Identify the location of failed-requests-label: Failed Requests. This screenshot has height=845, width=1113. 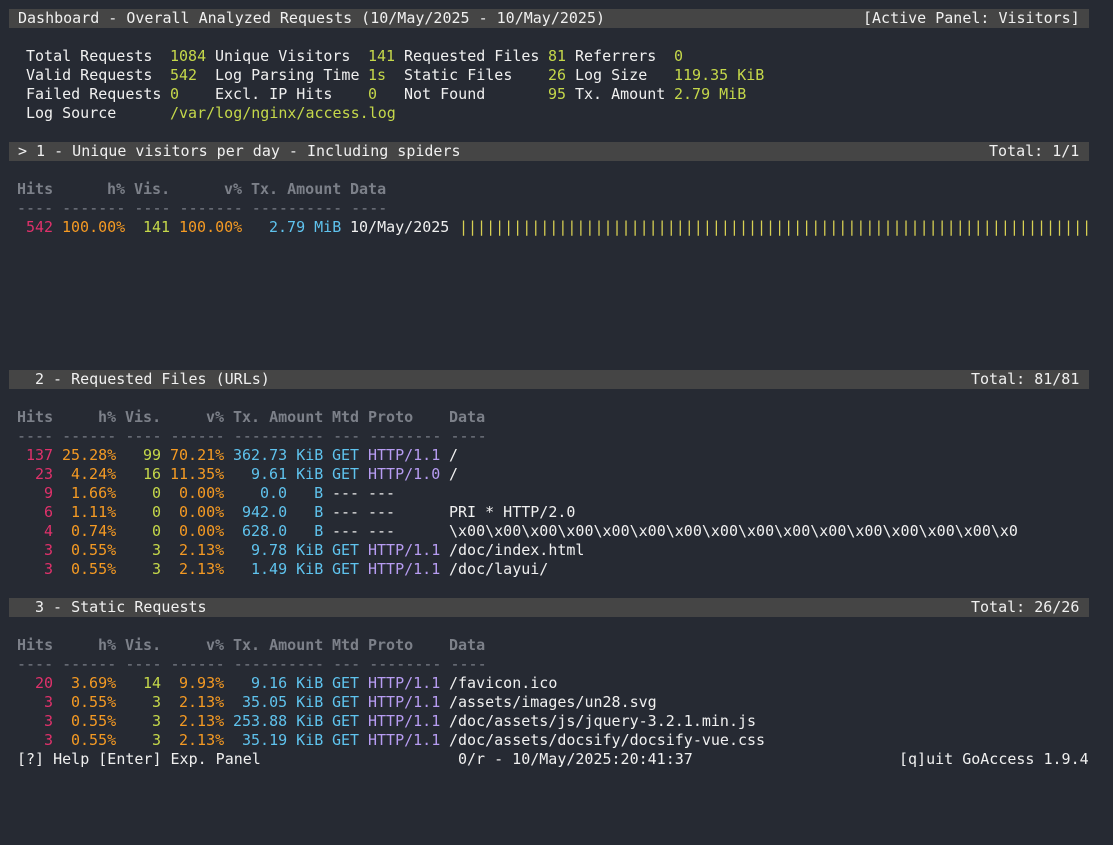
(94, 94).